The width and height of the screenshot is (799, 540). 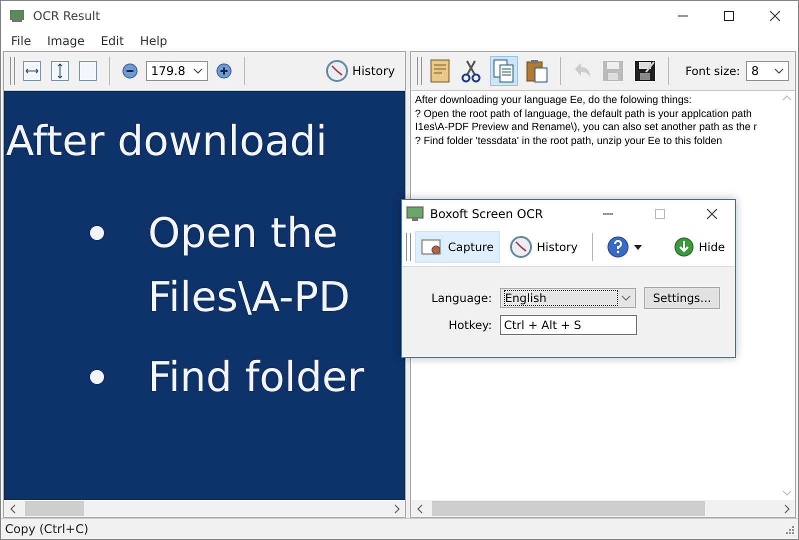 What do you see at coordinates (32, 71) in the screenshot?
I see `fit-width-icon` at bounding box center [32, 71].